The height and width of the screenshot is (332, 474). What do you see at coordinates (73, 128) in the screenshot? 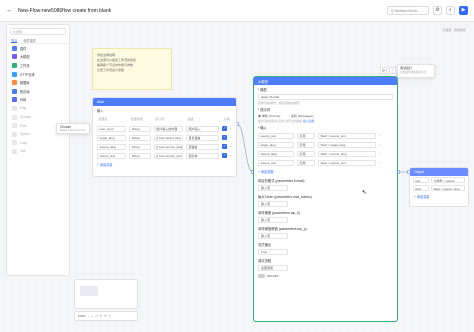
I see `drag-preview: Choose Select a item from list` at bounding box center [73, 128].